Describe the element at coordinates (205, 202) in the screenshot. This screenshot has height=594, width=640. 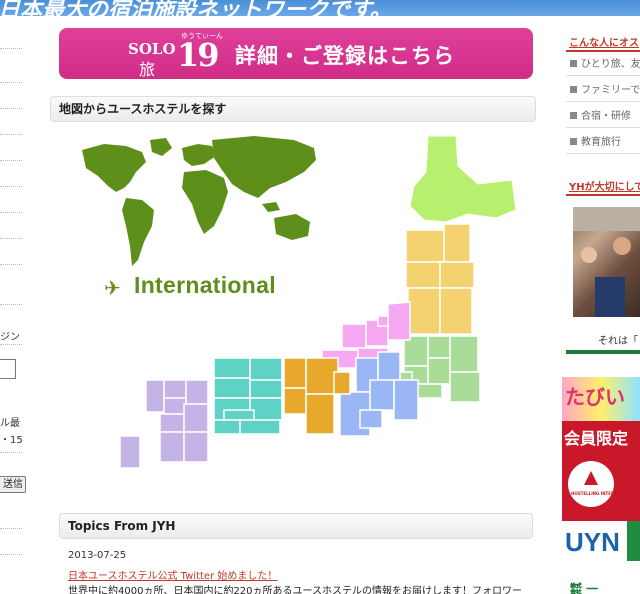
I see `world-africa` at that location.